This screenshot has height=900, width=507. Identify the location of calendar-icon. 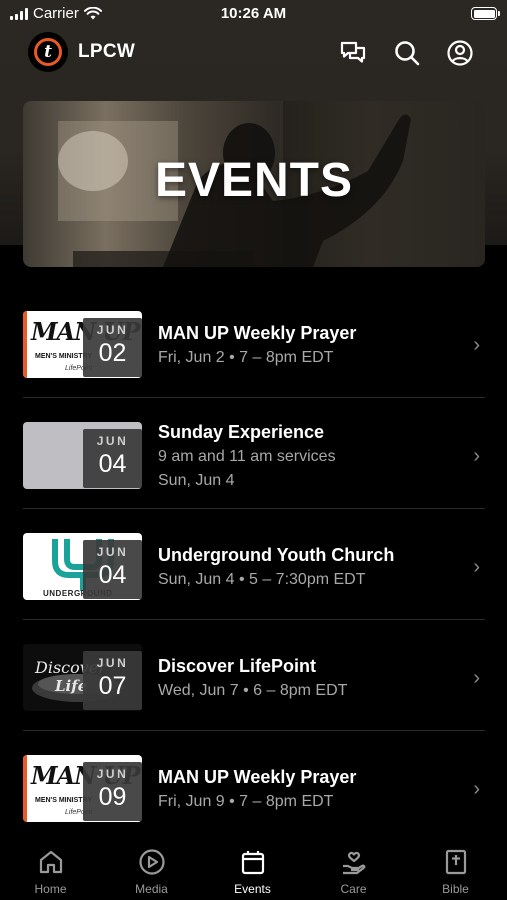
(252, 863).